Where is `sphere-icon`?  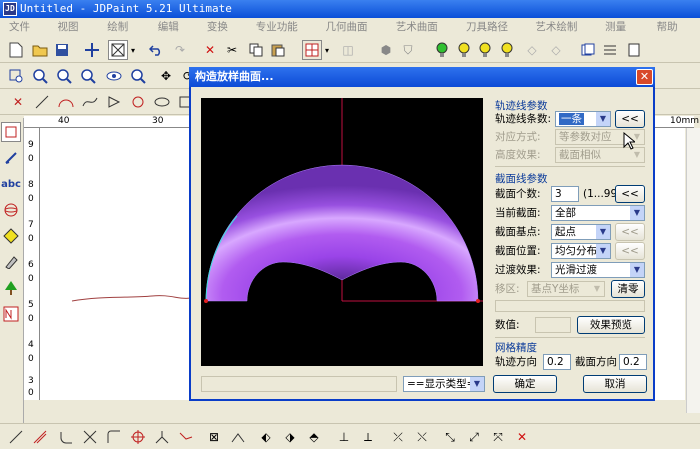
sphere-icon is located at coordinates (11, 210).